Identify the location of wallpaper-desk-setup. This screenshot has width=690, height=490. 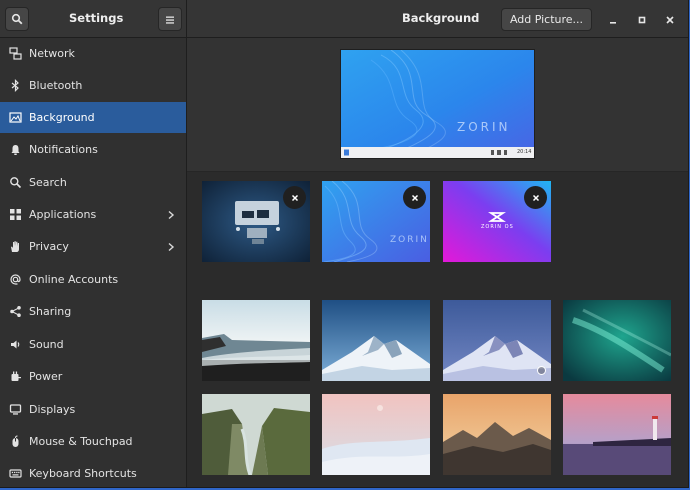
(256, 221).